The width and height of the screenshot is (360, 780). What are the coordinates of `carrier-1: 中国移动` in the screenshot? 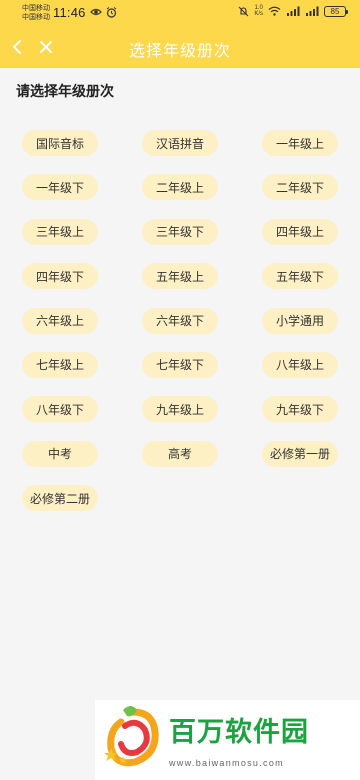 It's located at (36, 8).